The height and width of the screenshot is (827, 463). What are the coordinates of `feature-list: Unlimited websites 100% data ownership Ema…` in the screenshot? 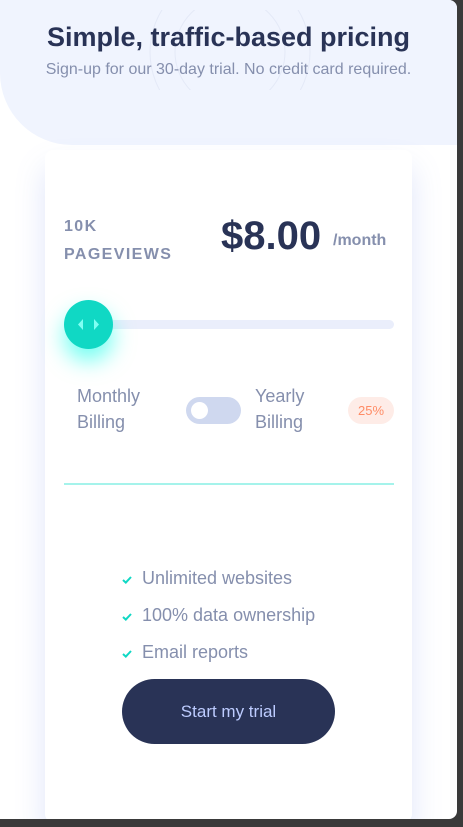 It's located at (218, 615).